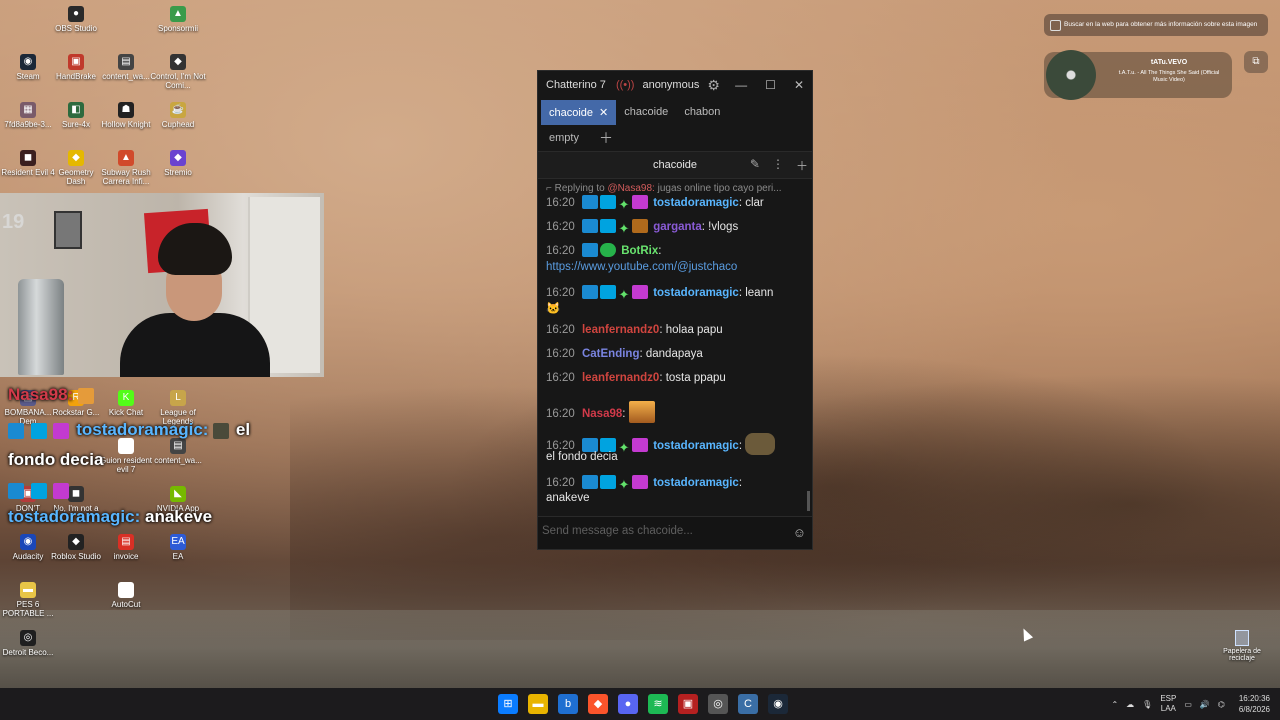 Image resolution: width=1280 pixels, height=720 pixels. I want to click on reply-mention: @Nasa98:, so click(630, 188).